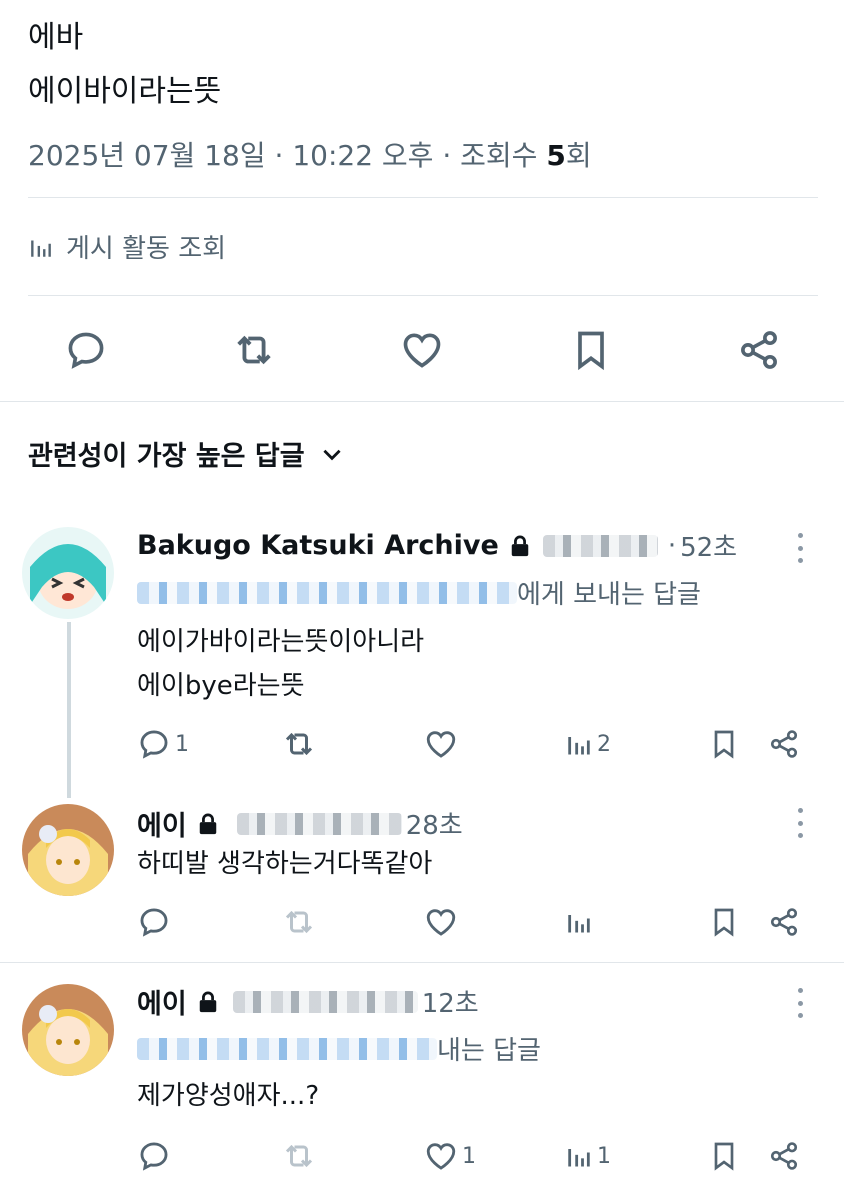 Image resolution: width=844 pixels, height=1200 pixels. I want to click on reply-button: 1, so click(163, 744).